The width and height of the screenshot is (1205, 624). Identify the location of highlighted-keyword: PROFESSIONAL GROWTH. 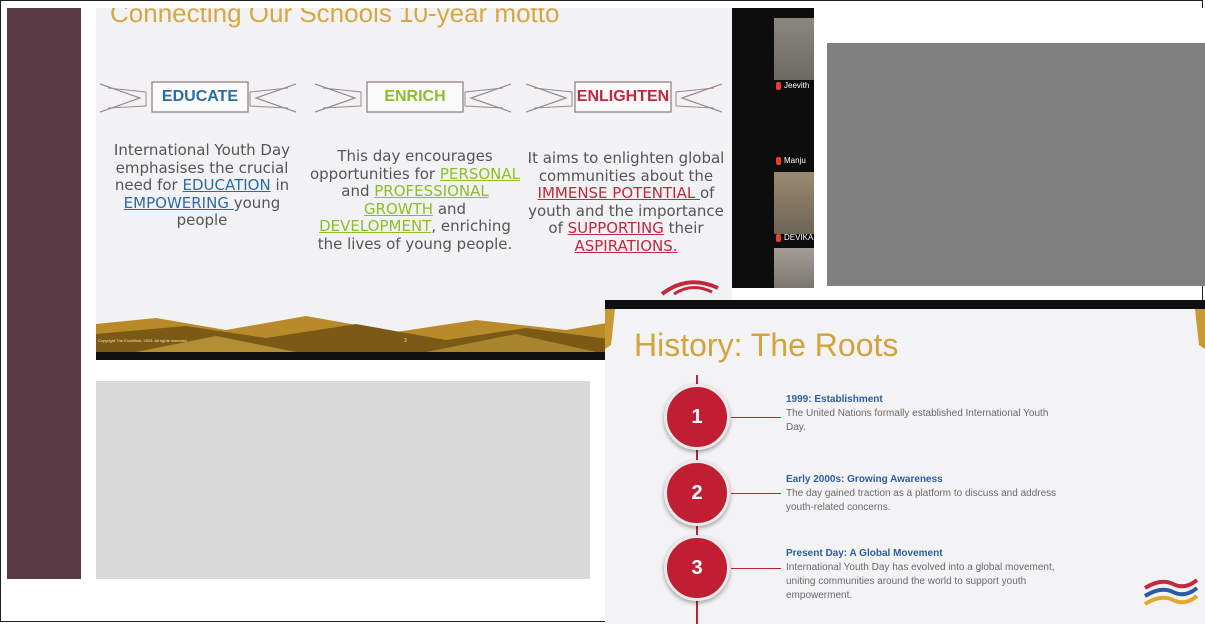
(426, 200).